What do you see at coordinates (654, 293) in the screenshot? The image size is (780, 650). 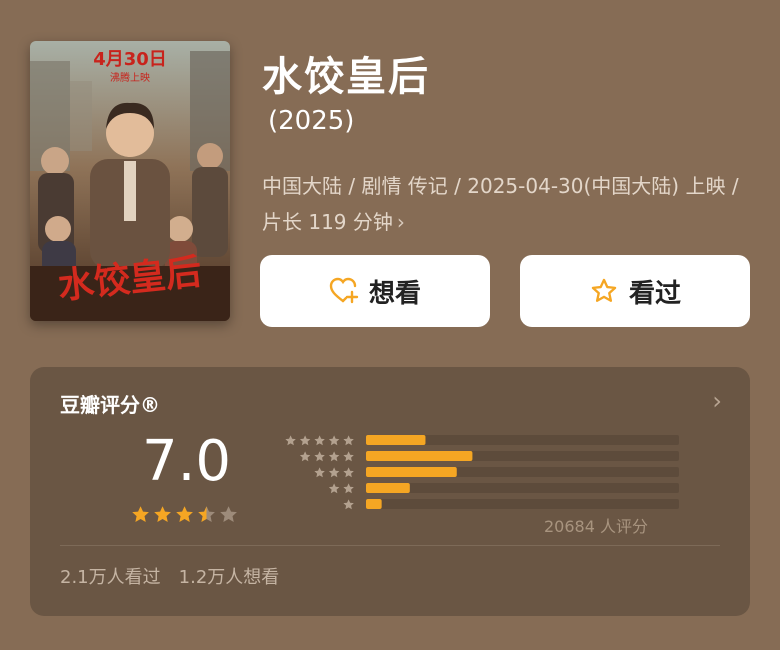 I see `watched-label: 看过` at bounding box center [654, 293].